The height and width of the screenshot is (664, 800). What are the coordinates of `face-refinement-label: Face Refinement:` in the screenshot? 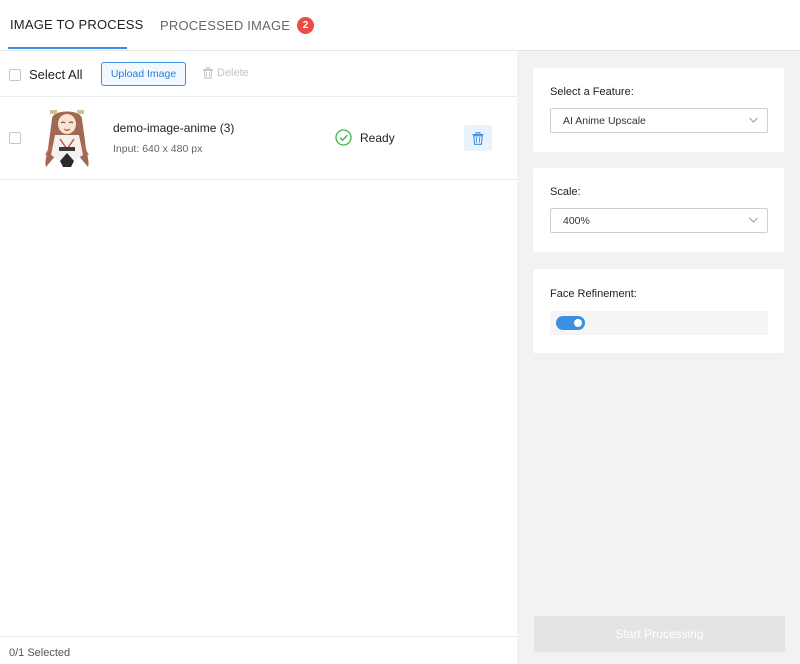 It's located at (593, 294).